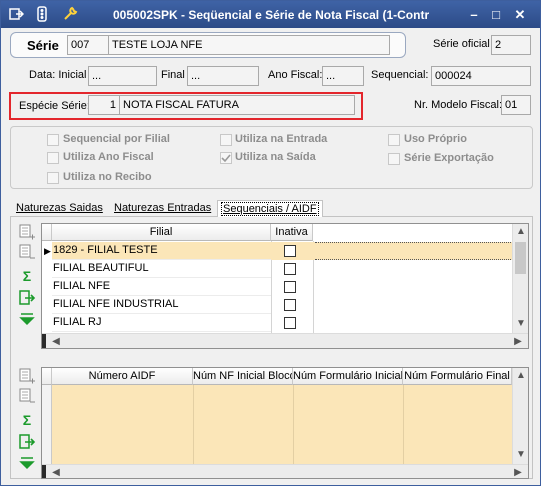 The width and height of the screenshot is (541, 486). Describe the element at coordinates (70, 14) in the screenshot. I see `wrench-icon` at that location.